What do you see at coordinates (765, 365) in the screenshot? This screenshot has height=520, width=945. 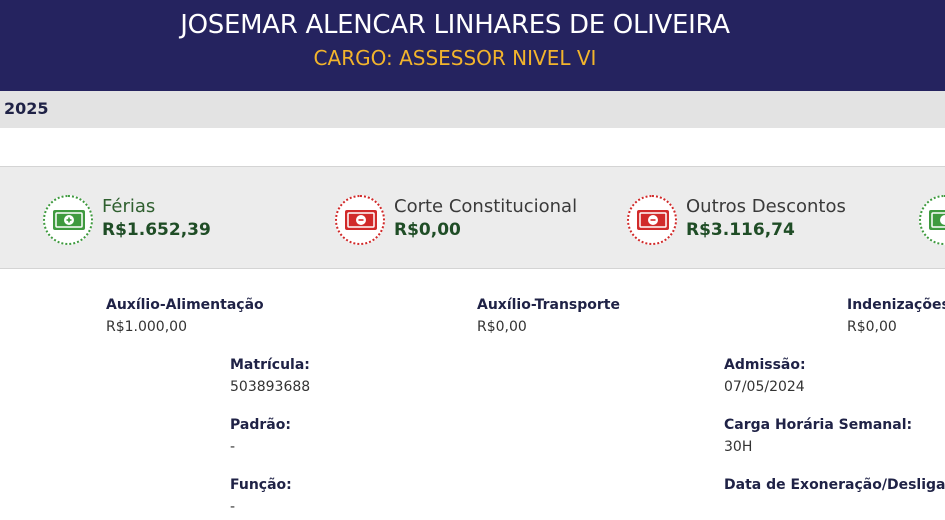 I see `admissao-label: Admissão:` at bounding box center [765, 365].